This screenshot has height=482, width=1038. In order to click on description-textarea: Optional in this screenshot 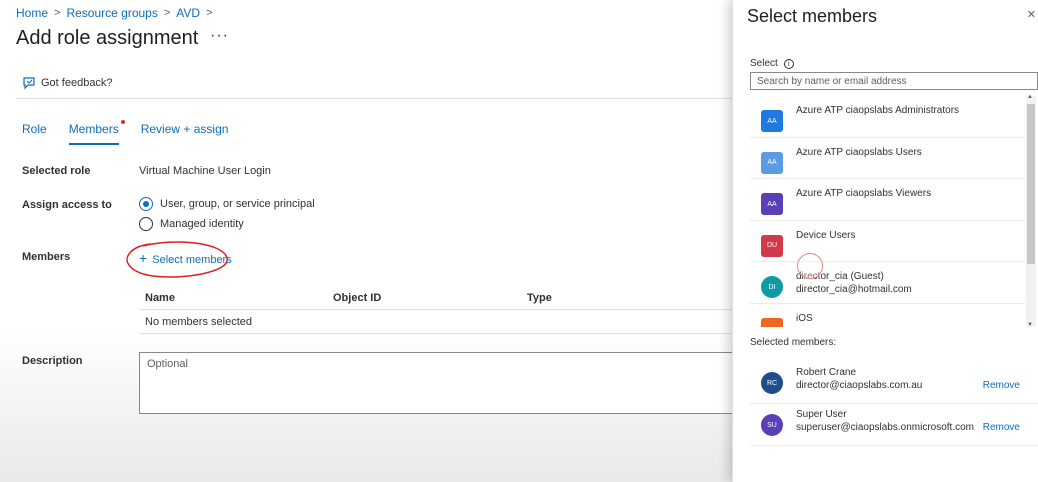, I will do `click(435, 383)`.